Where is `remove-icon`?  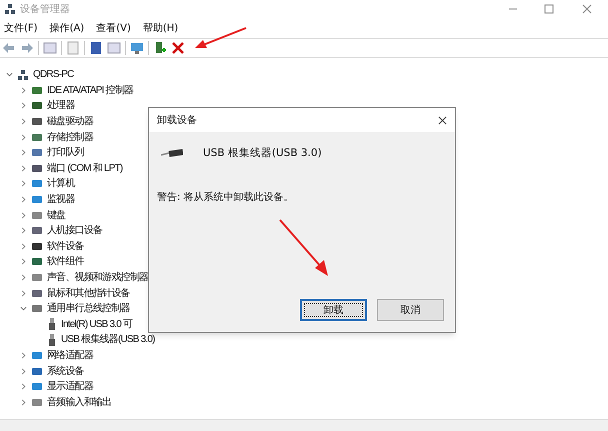 remove-icon is located at coordinates (178, 48).